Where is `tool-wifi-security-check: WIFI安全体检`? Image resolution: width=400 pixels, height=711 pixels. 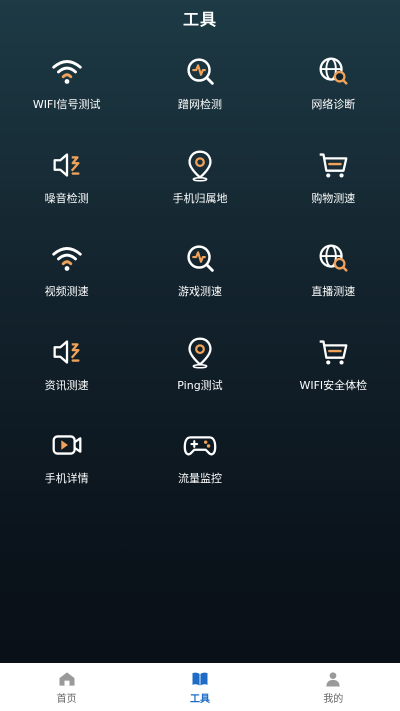 tool-wifi-security-check: WIFI安全体检 is located at coordinates (333, 380).